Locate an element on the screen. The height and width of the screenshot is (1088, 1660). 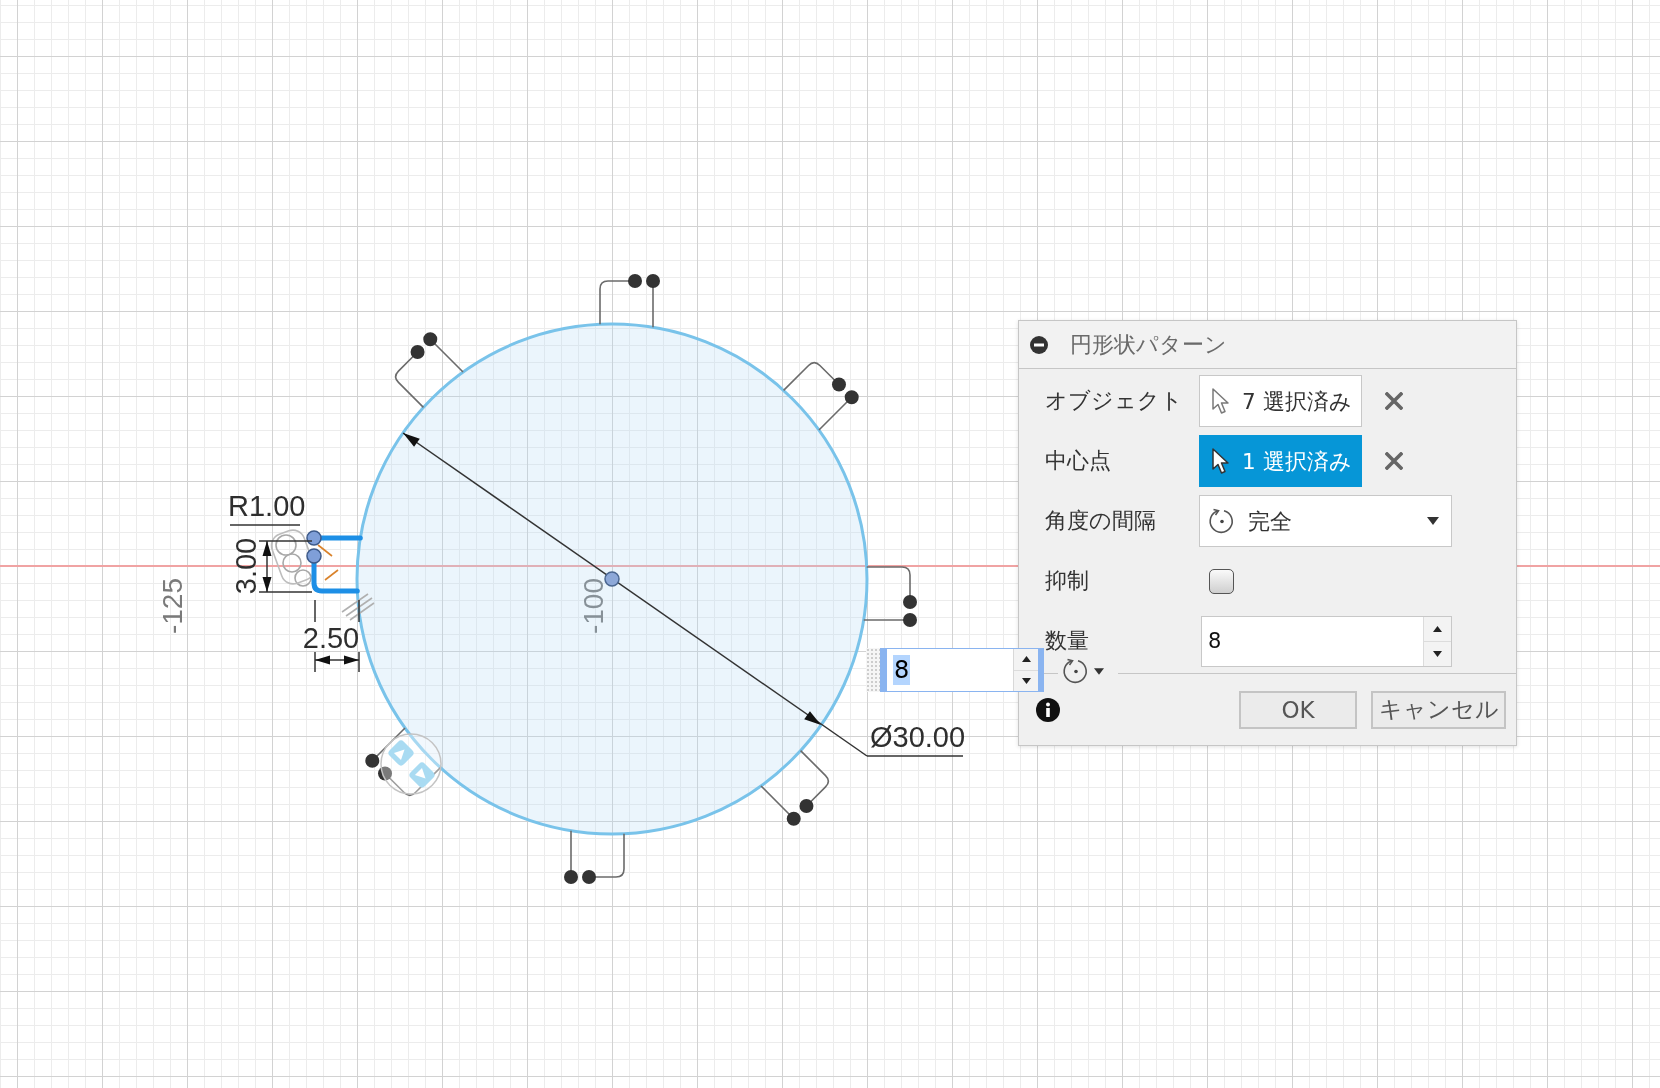
collapse-icon is located at coordinates (1039, 344).